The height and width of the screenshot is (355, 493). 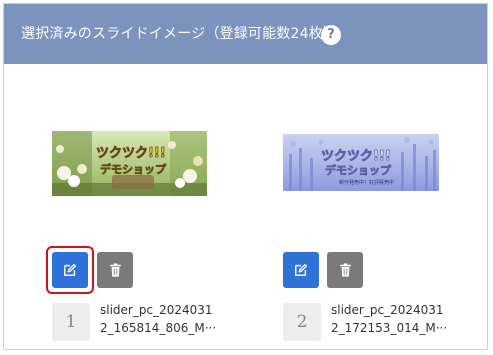 What do you see at coordinates (331, 35) in the screenshot?
I see `help-icon: ?` at bounding box center [331, 35].